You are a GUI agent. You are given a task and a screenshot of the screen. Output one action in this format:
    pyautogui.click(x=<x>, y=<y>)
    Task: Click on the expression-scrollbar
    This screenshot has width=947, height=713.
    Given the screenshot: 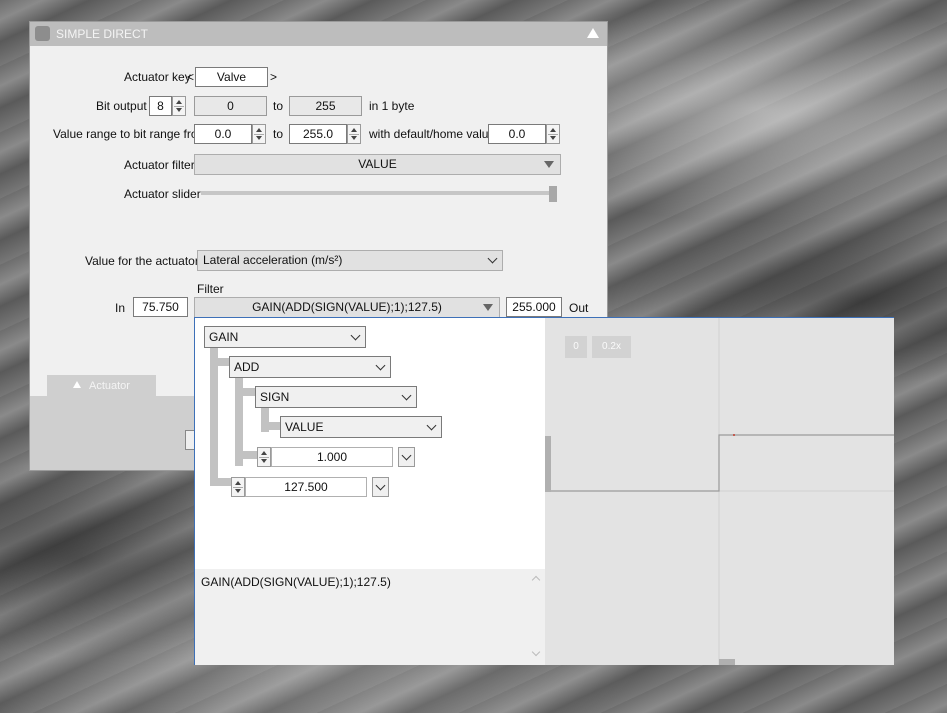 What is the action you would take?
    pyautogui.click(x=537, y=617)
    